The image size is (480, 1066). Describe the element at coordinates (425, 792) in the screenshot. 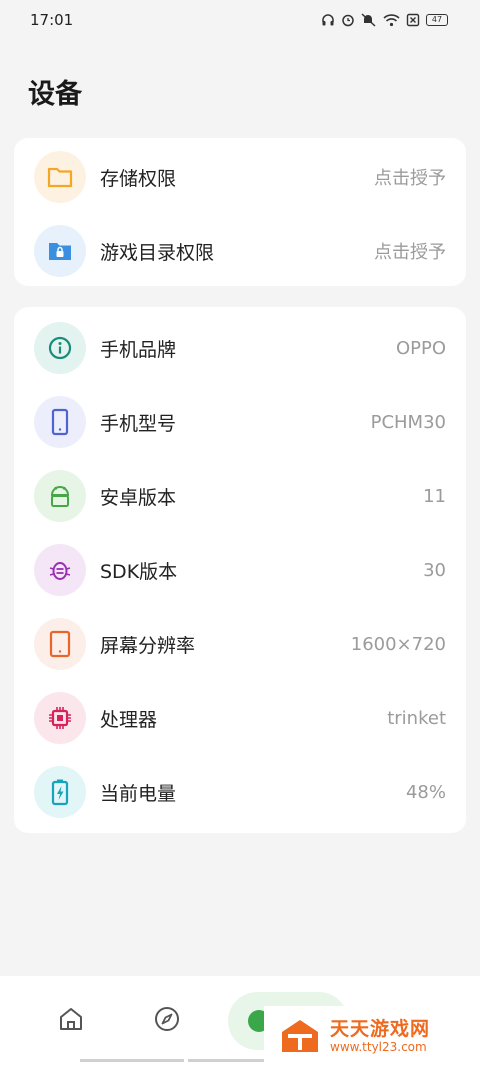

I see `row-value: 48%` at that location.